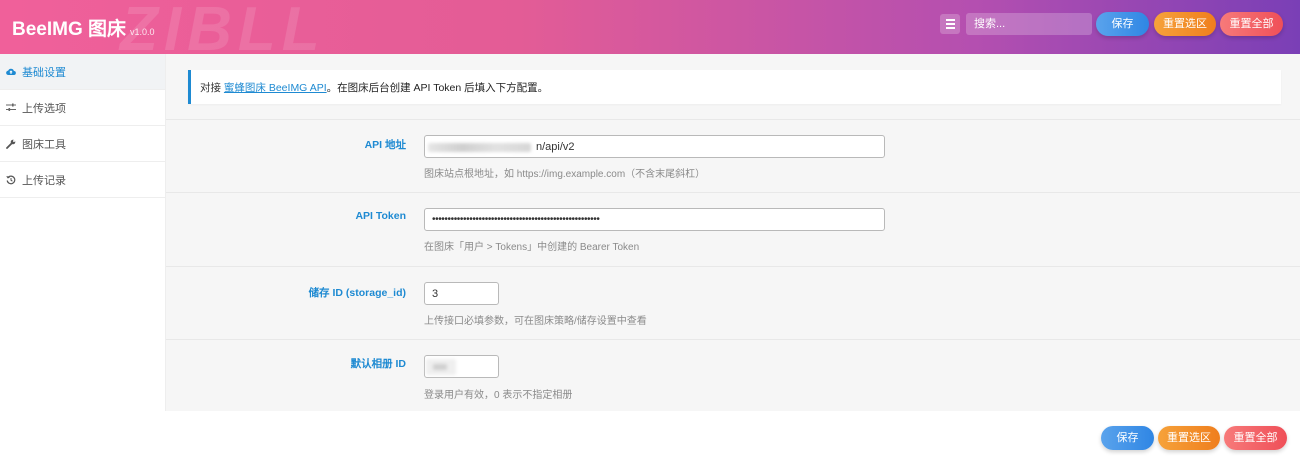 This screenshot has height=462, width=1300. Describe the element at coordinates (733, 375) in the screenshot. I see `field-default-album-id: 默认相册 ID 登录用户有效，0 表示不指定相册` at that location.